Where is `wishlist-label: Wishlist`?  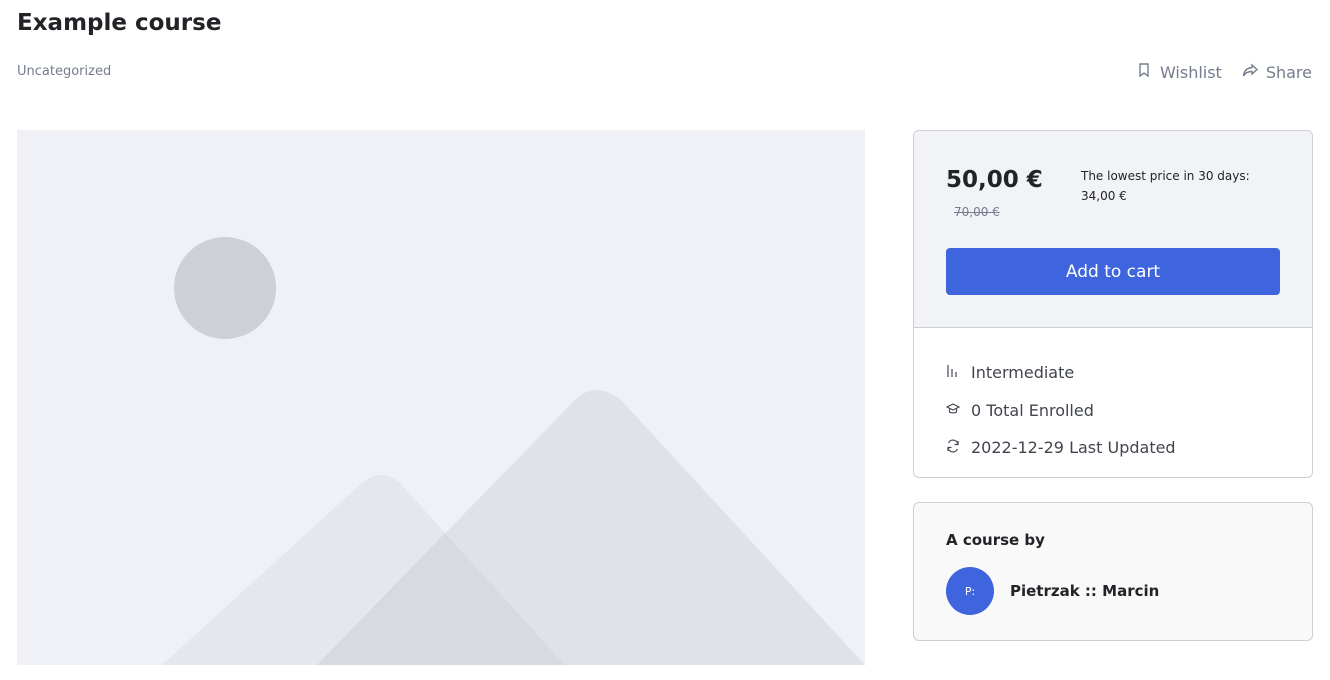
wishlist-label: Wishlist is located at coordinates (1190, 72).